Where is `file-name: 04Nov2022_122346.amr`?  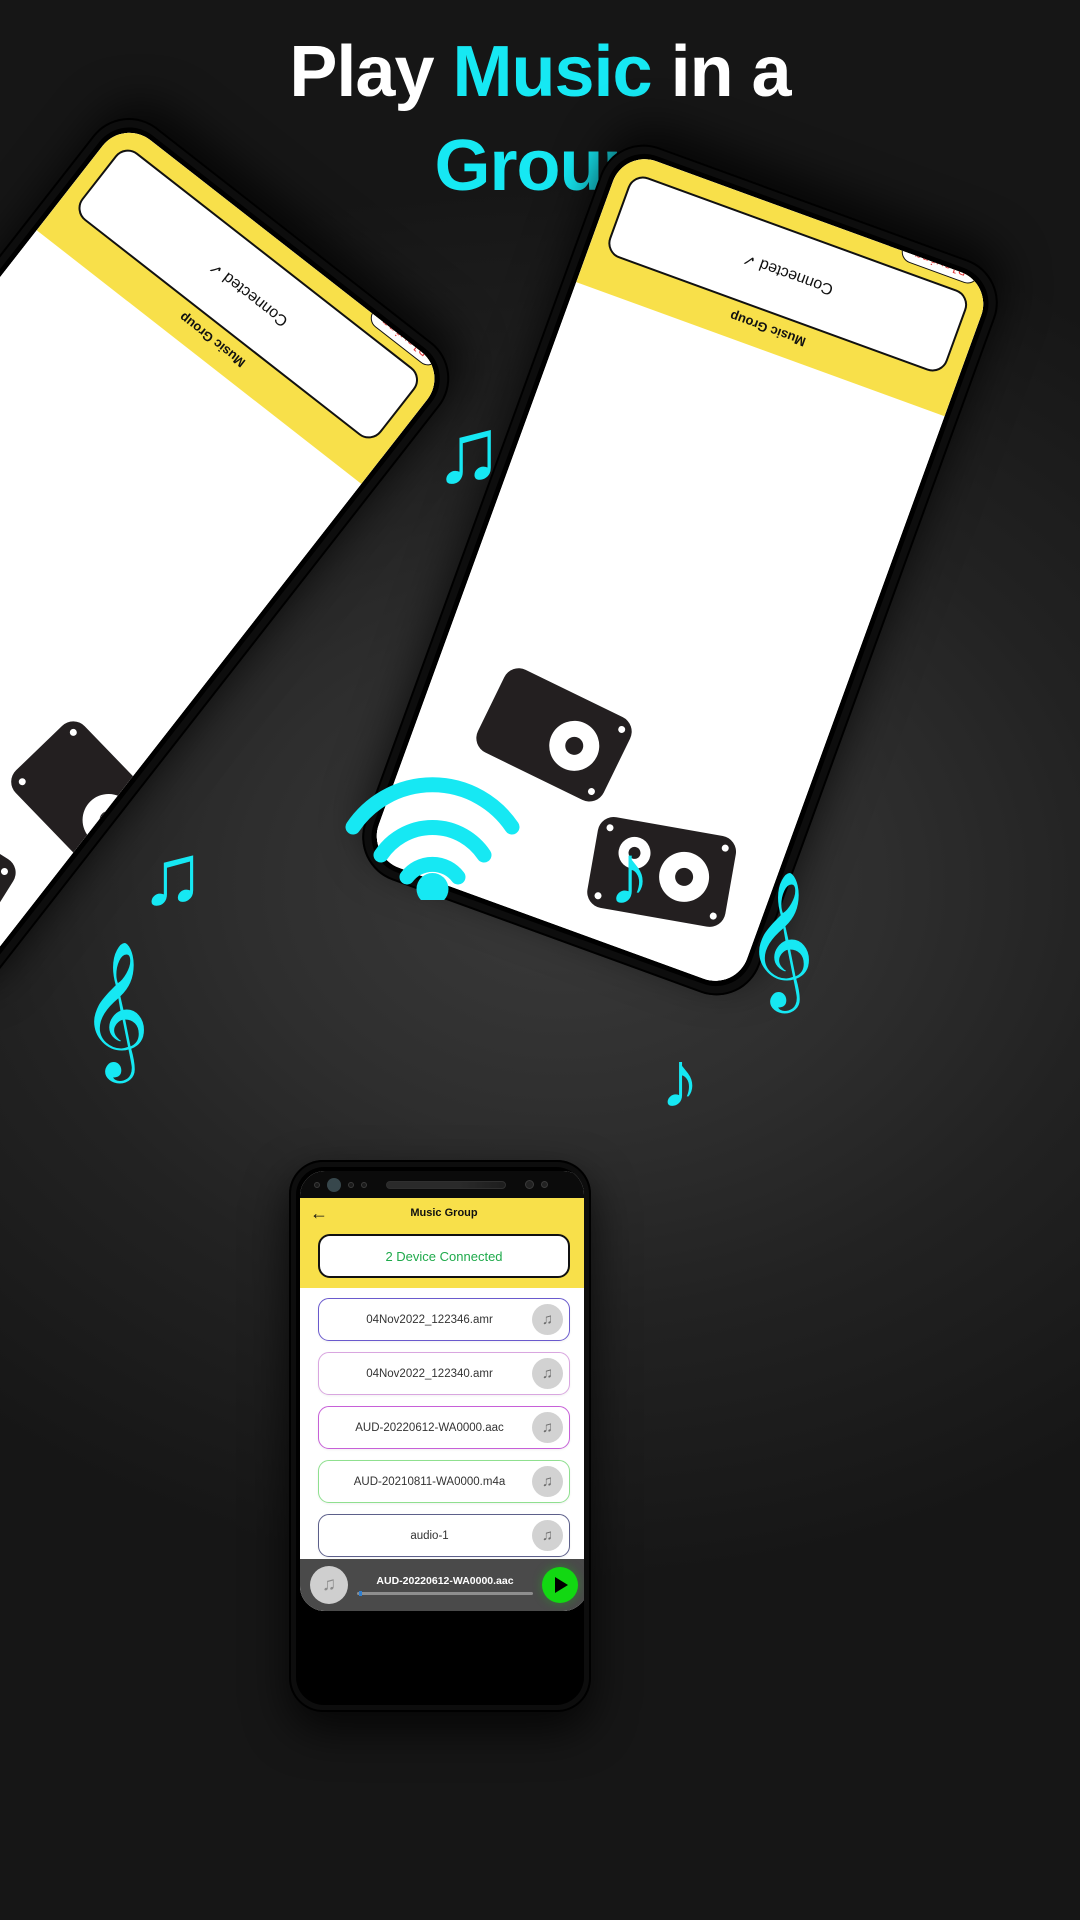 file-name: 04Nov2022_122346.amr is located at coordinates (429, 1319).